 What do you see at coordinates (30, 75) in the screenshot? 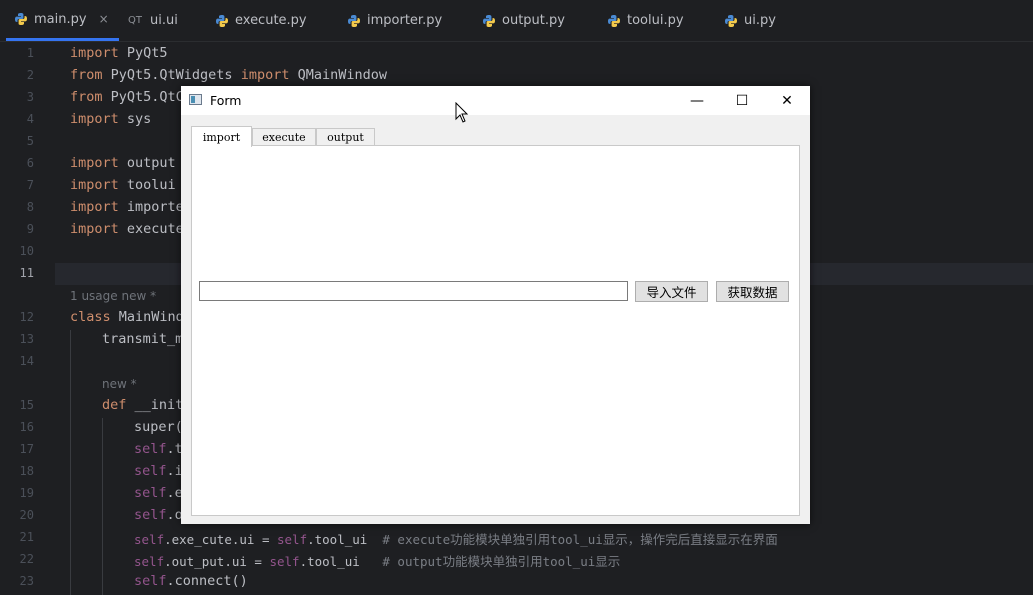
I see `line-number: 2` at bounding box center [30, 75].